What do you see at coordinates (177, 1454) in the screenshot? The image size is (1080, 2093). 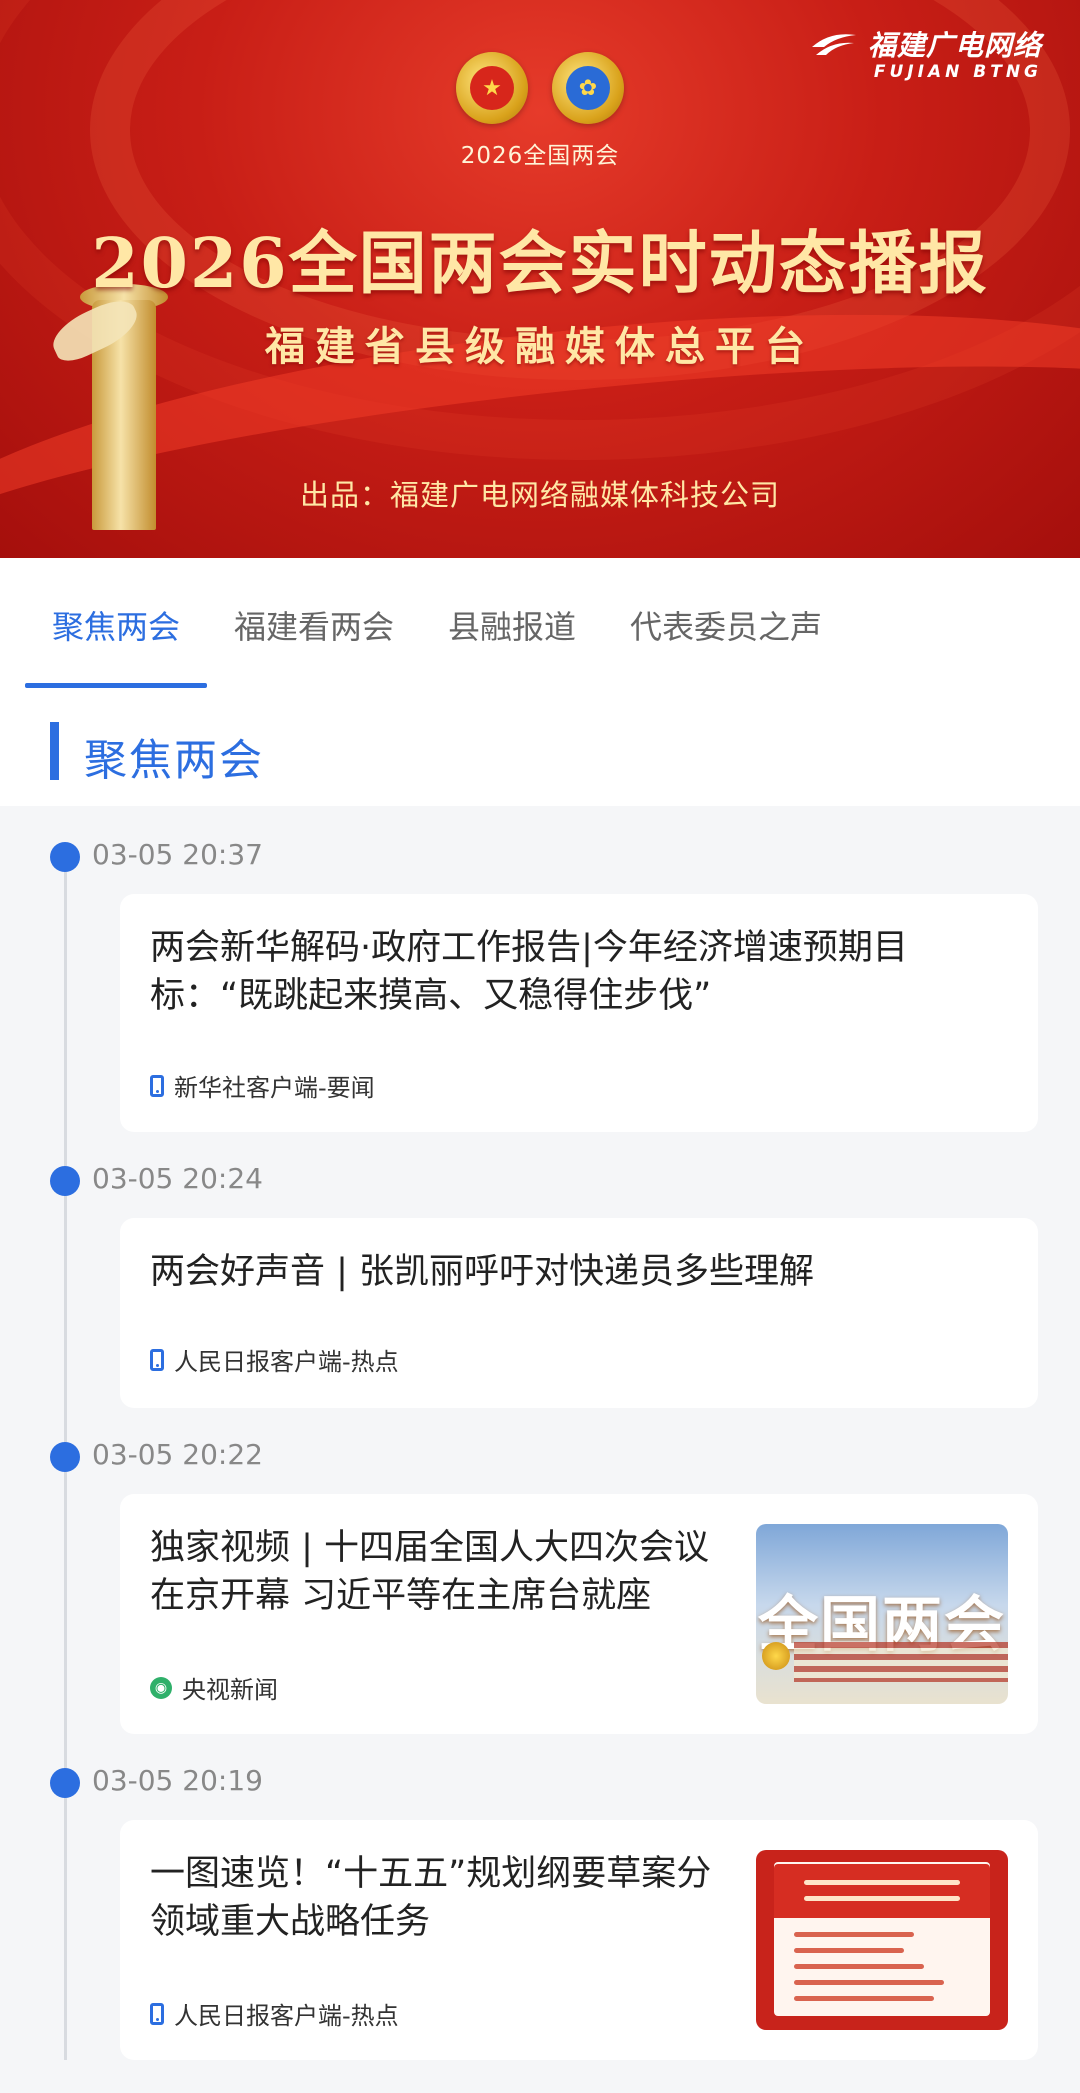 I see `entry-time: 03-05 20:22` at bounding box center [177, 1454].